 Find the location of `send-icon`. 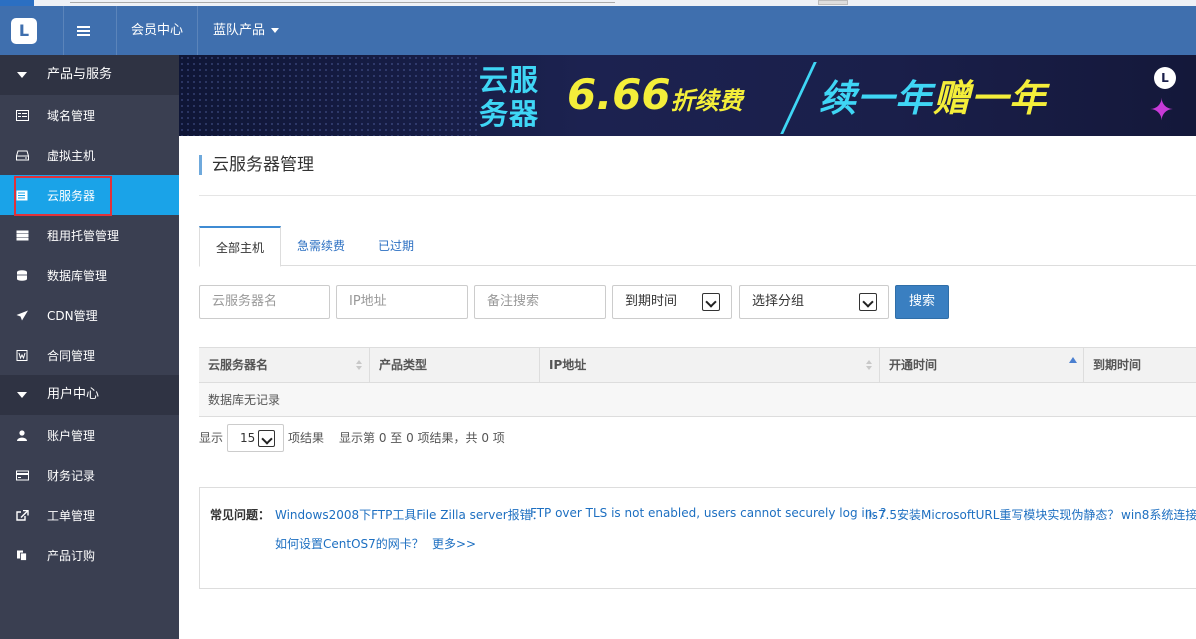

send-icon is located at coordinates (22, 315).